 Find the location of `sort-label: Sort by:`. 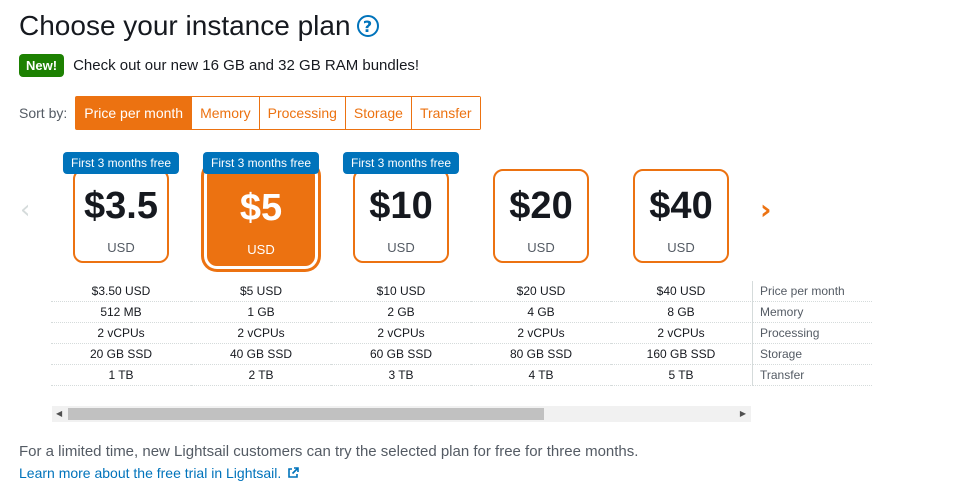

sort-label: Sort by: is located at coordinates (43, 113).